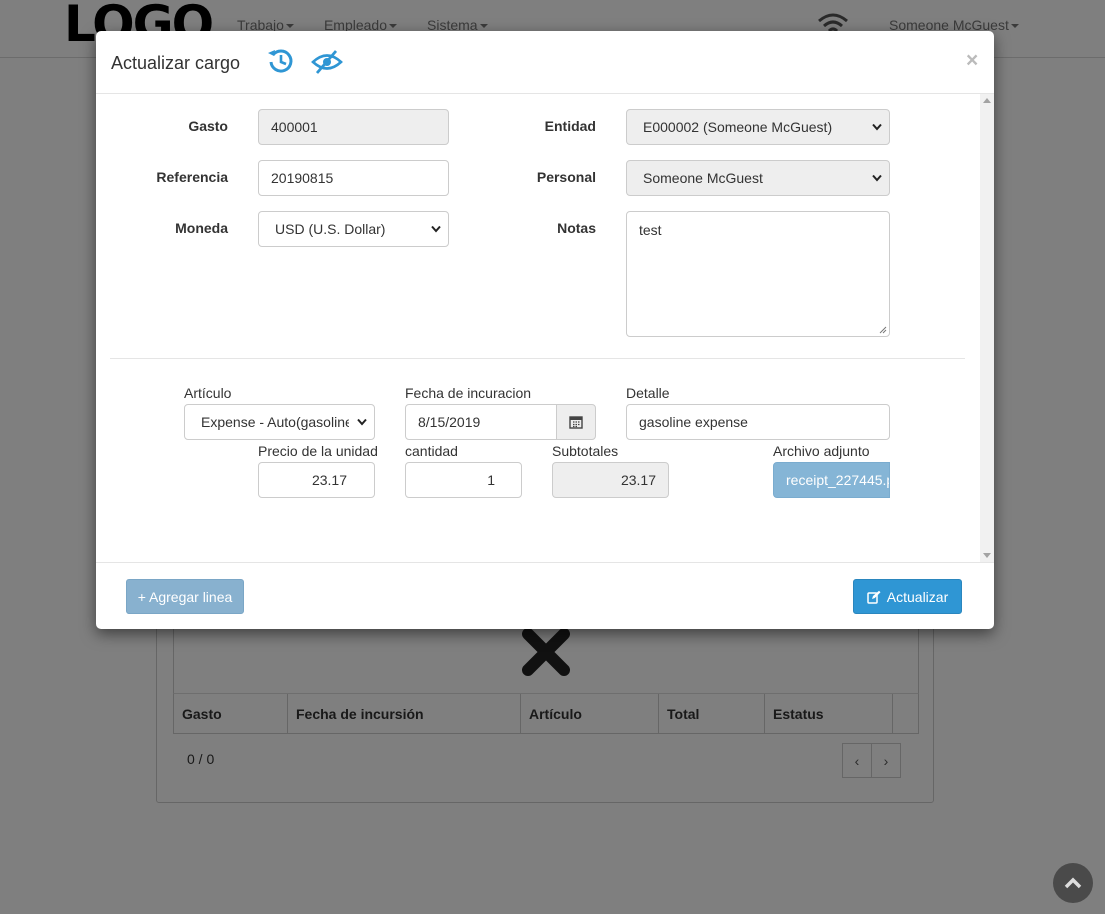  What do you see at coordinates (693, 422) in the screenshot?
I see `detalle-value: gasoline expense` at bounding box center [693, 422].